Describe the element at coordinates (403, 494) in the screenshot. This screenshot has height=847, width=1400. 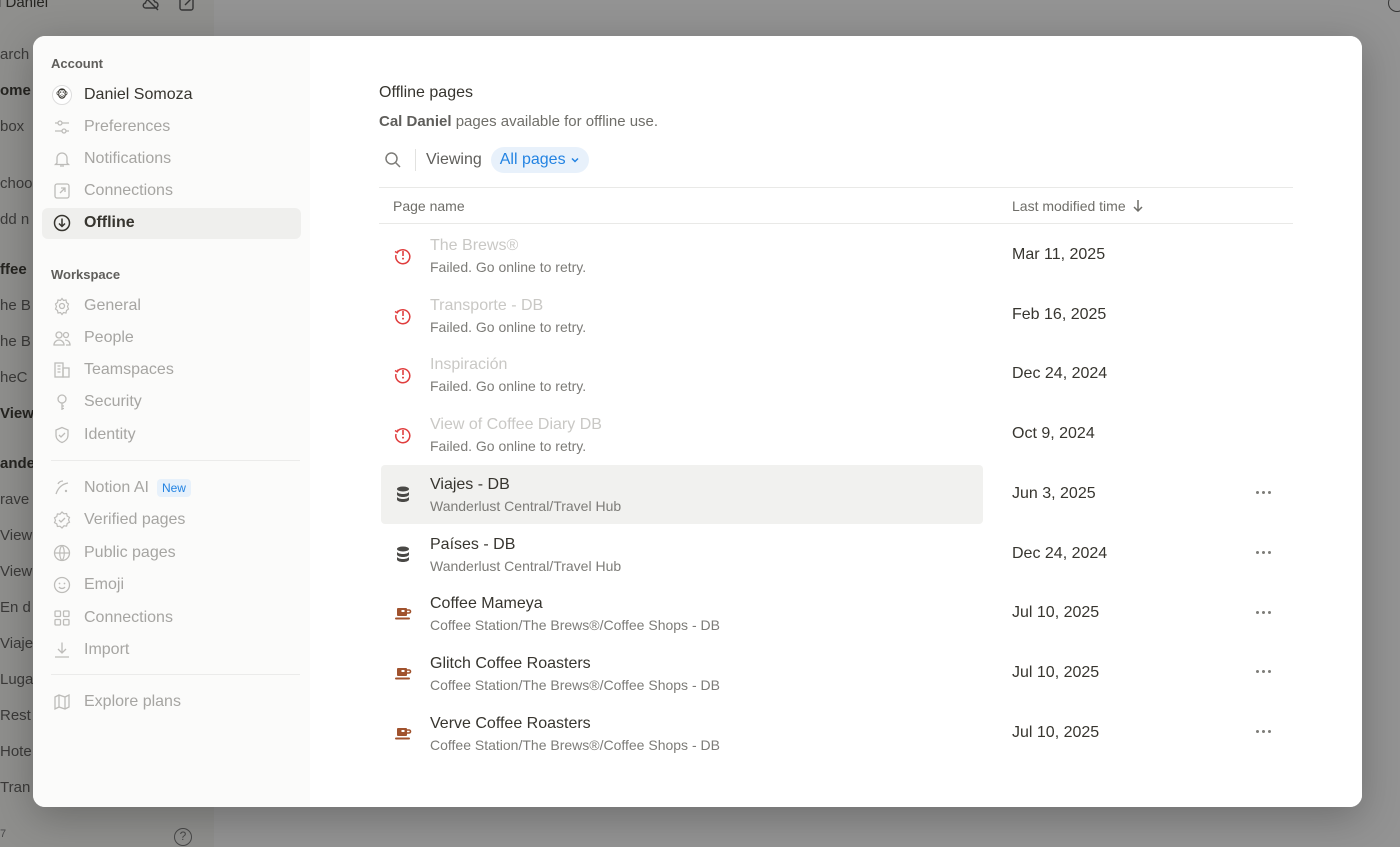
I see `database-icon` at that location.